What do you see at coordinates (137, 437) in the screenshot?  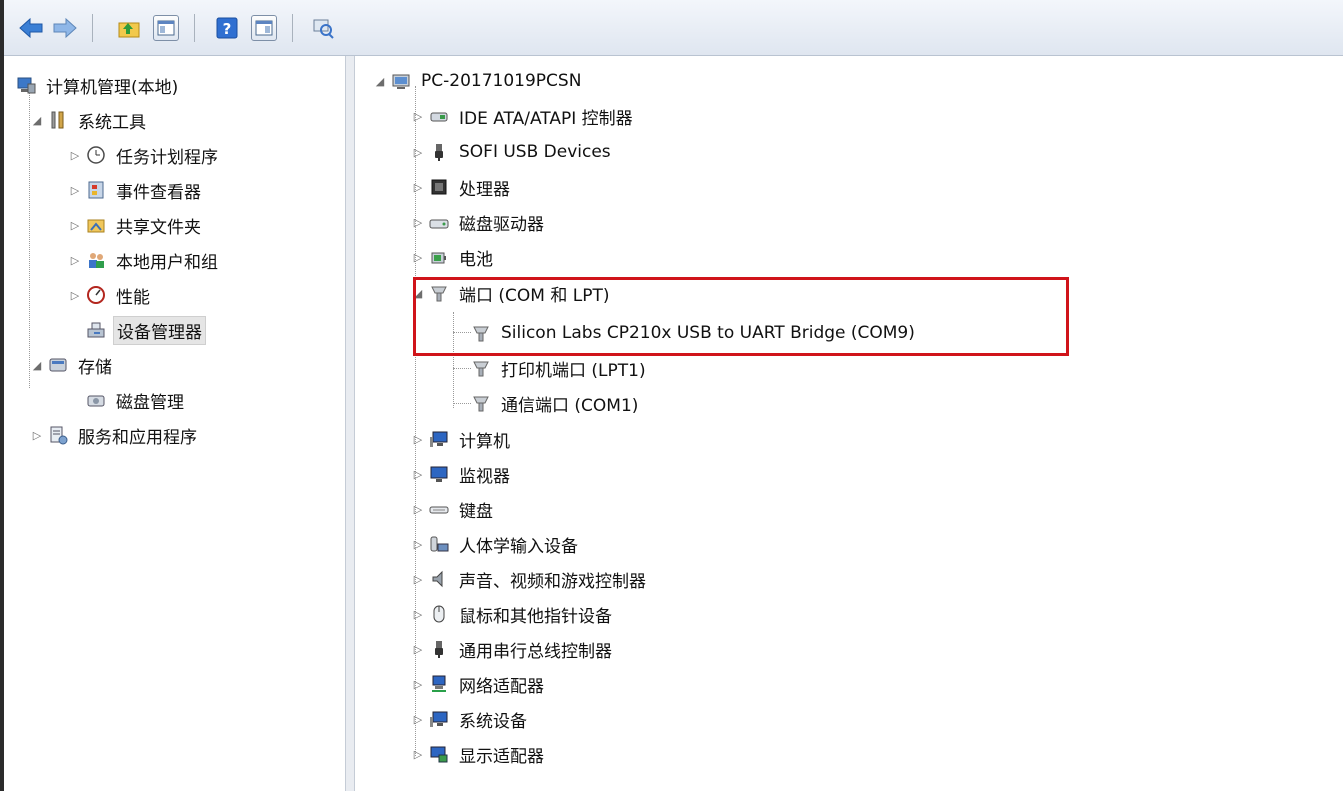 I see `tree-item-label: 服务和应用程序` at bounding box center [137, 437].